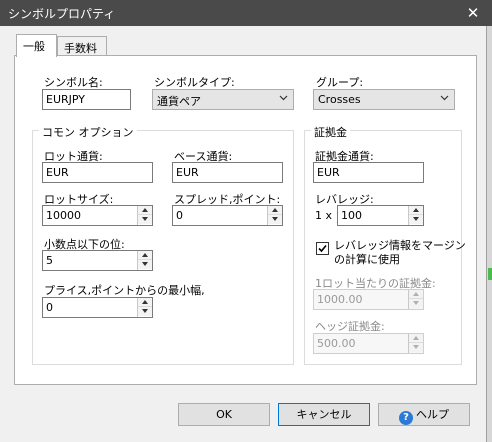 This screenshot has width=492, height=442. What do you see at coordinates (416, 219) in the screenshot?
I see `leverage-down-button` at bounding box center [416, 219].